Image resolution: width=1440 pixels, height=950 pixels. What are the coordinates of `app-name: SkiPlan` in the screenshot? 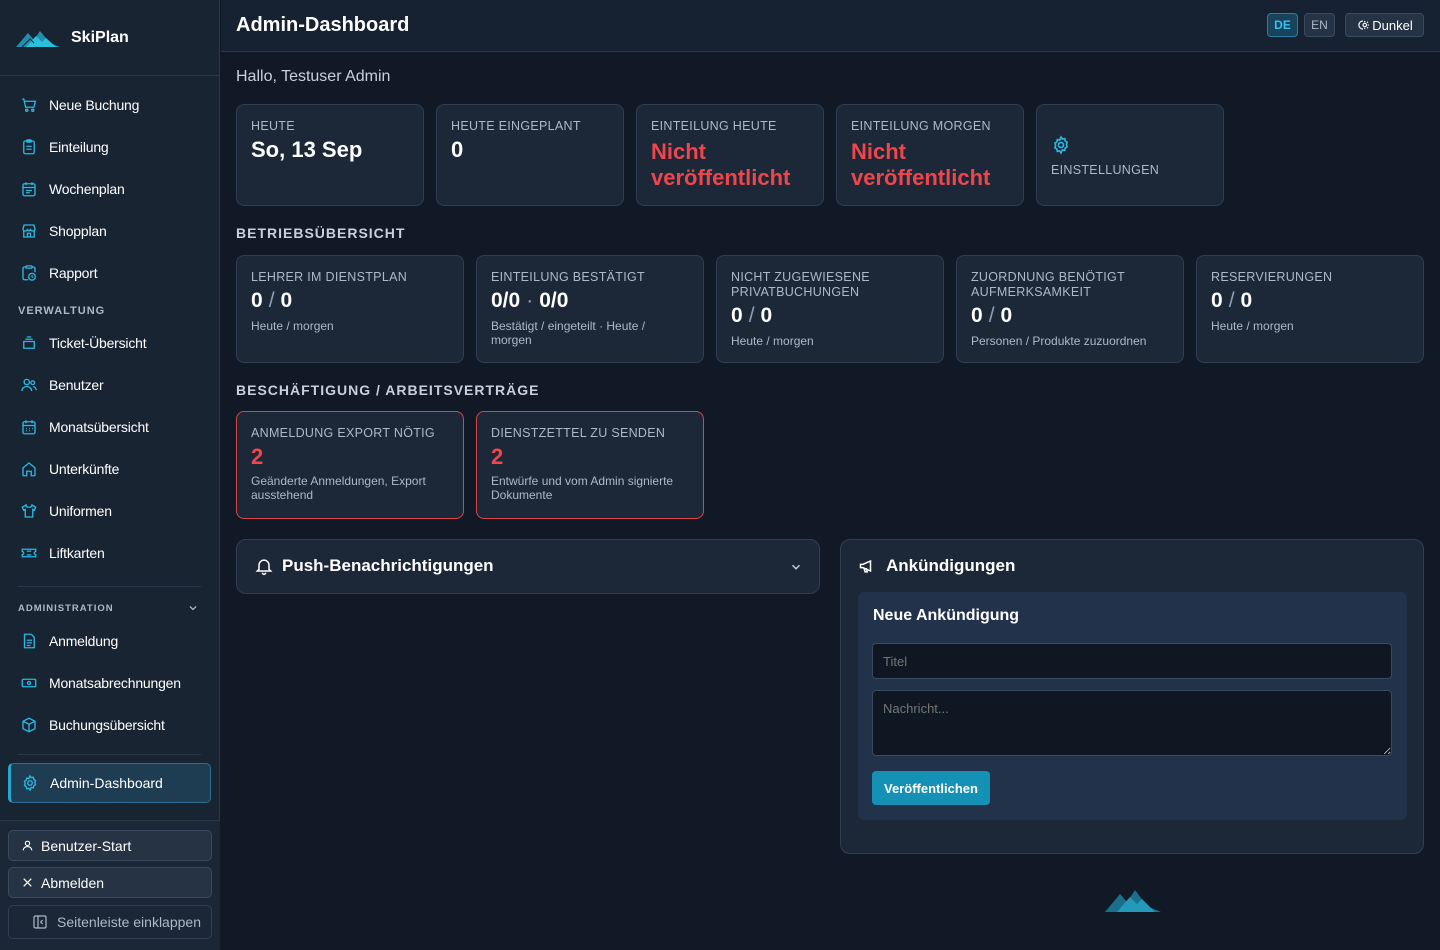 It's located at (100, 37).